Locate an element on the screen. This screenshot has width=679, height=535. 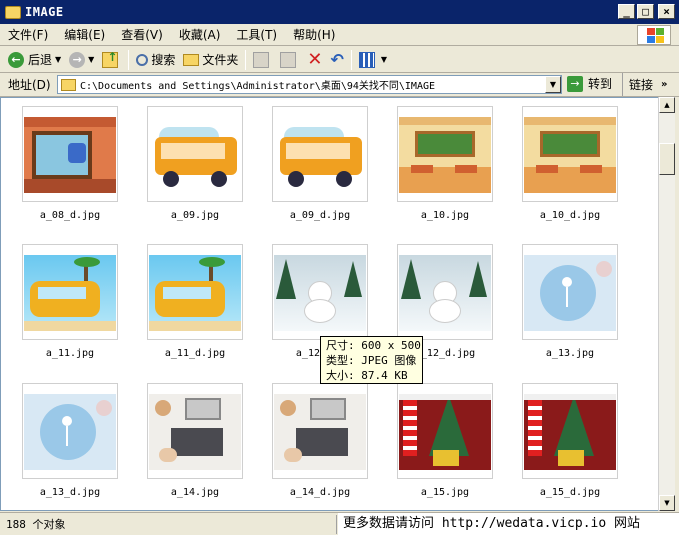
views-icon is located at coordinates (366, 59).